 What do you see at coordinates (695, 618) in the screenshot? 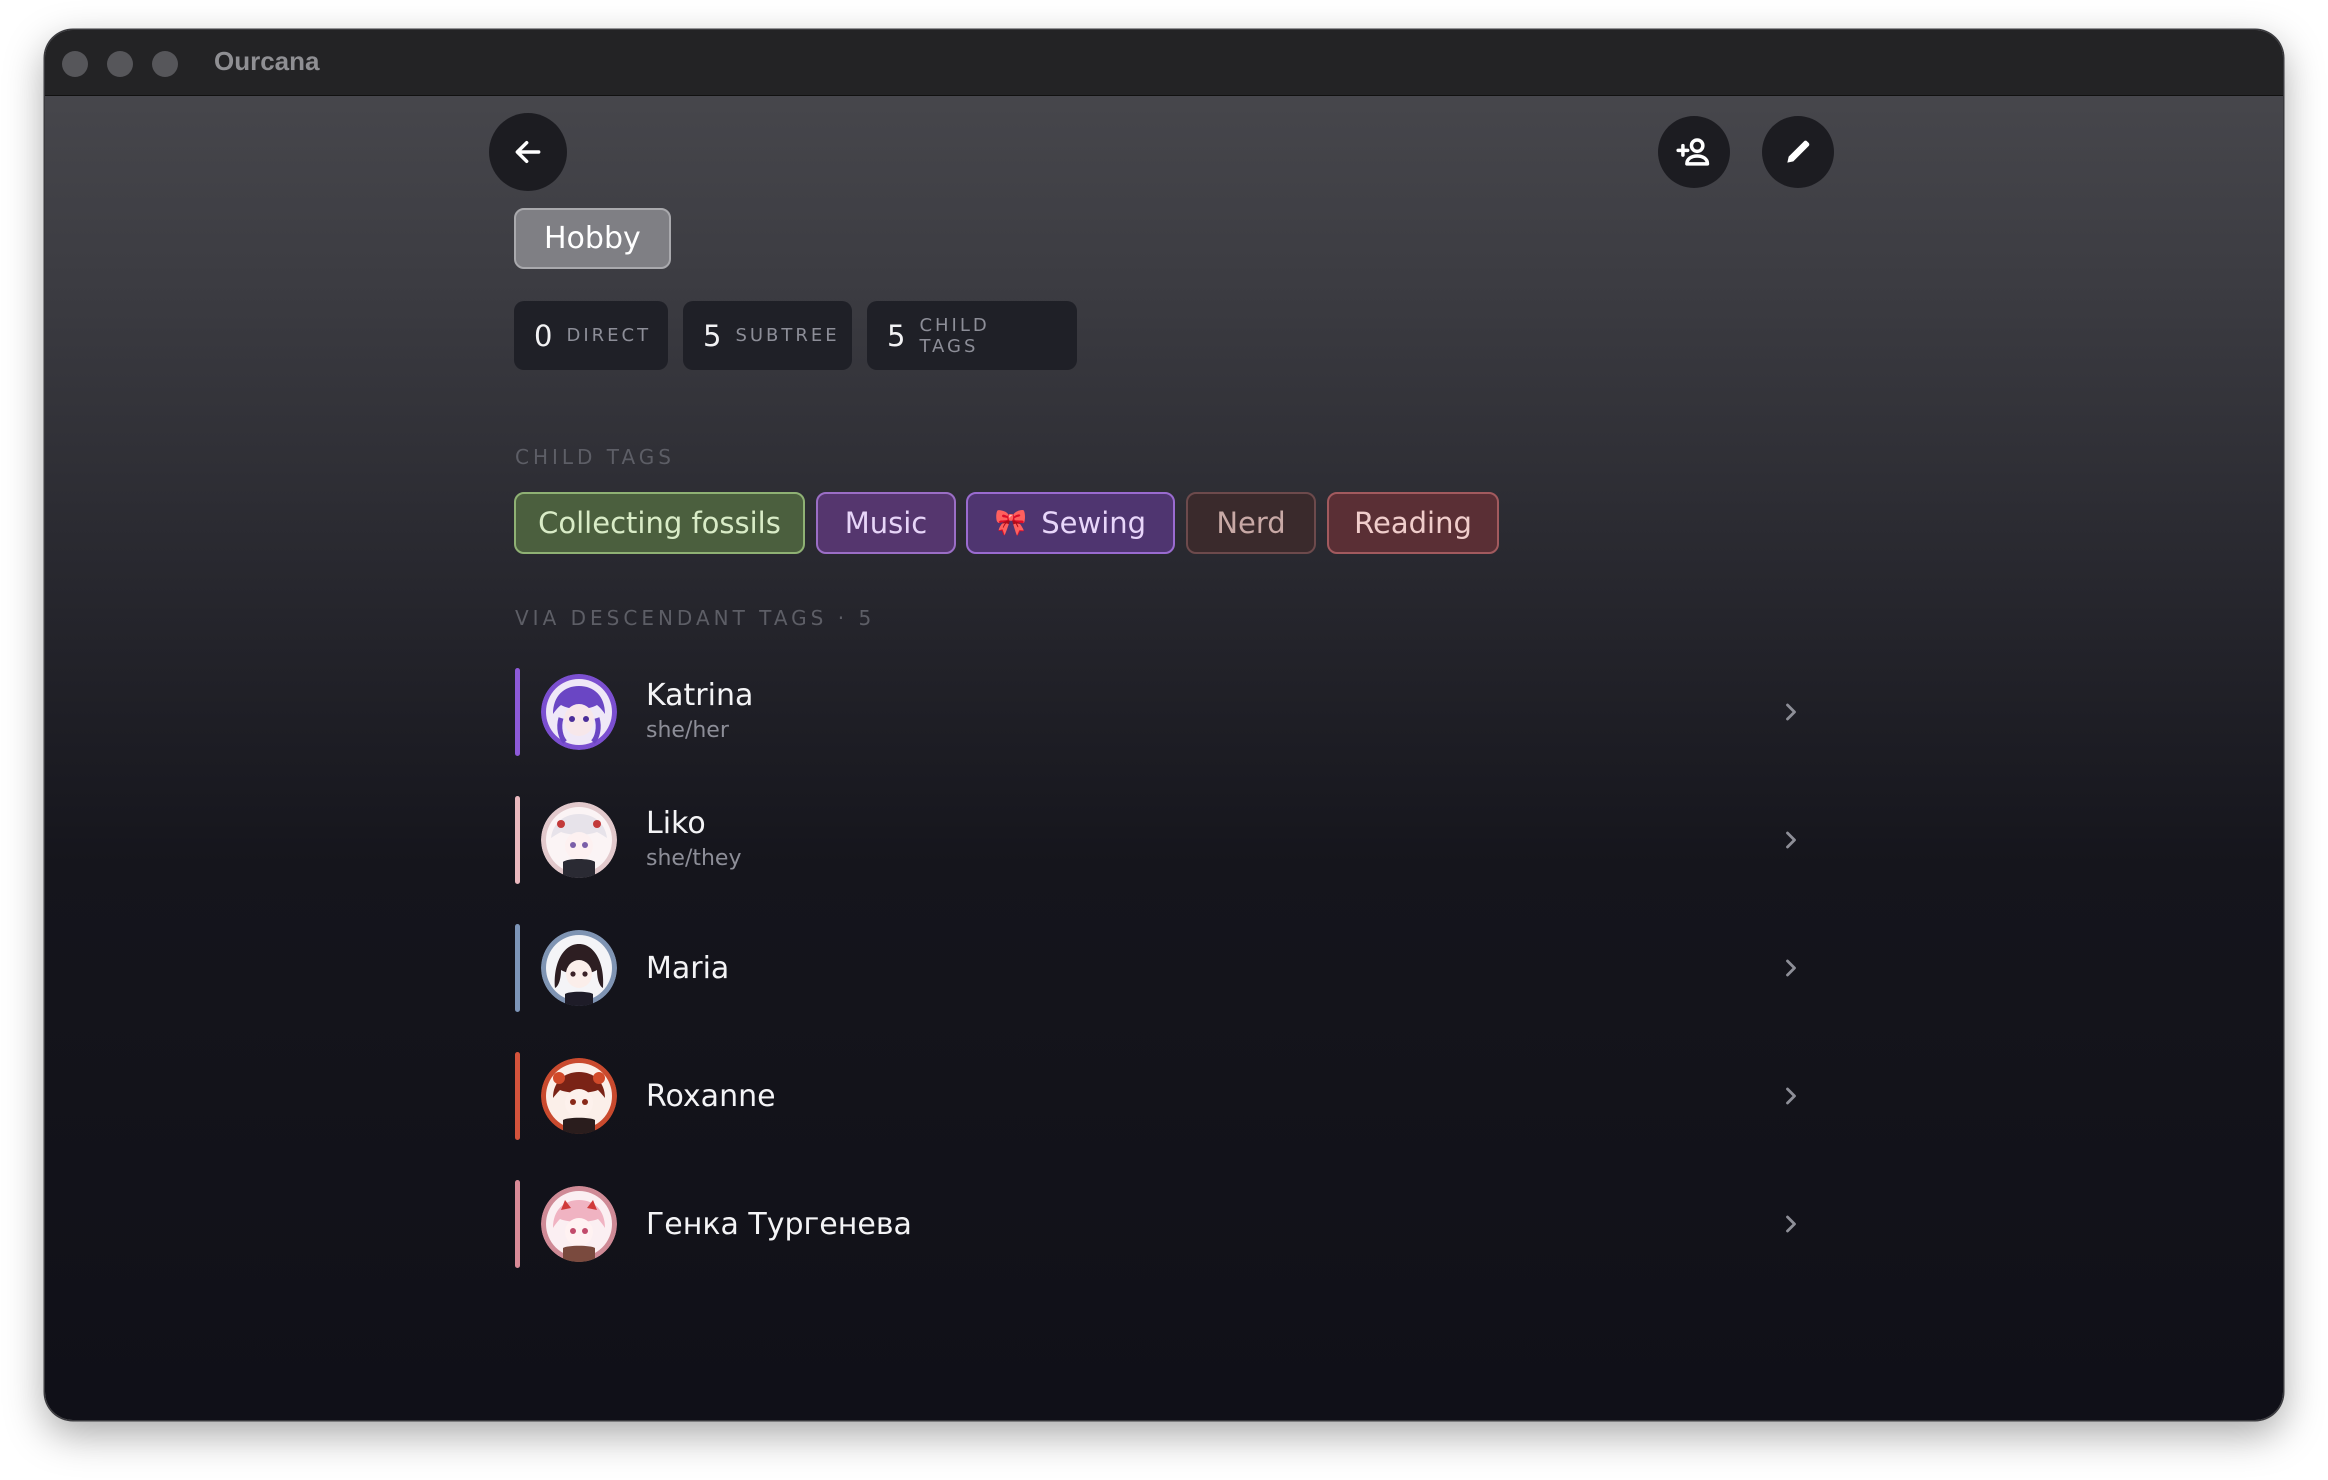
I see `descendant-tags-heading: VIA DESCENDANT TAGS · 5` at bounding box center [695, 618].